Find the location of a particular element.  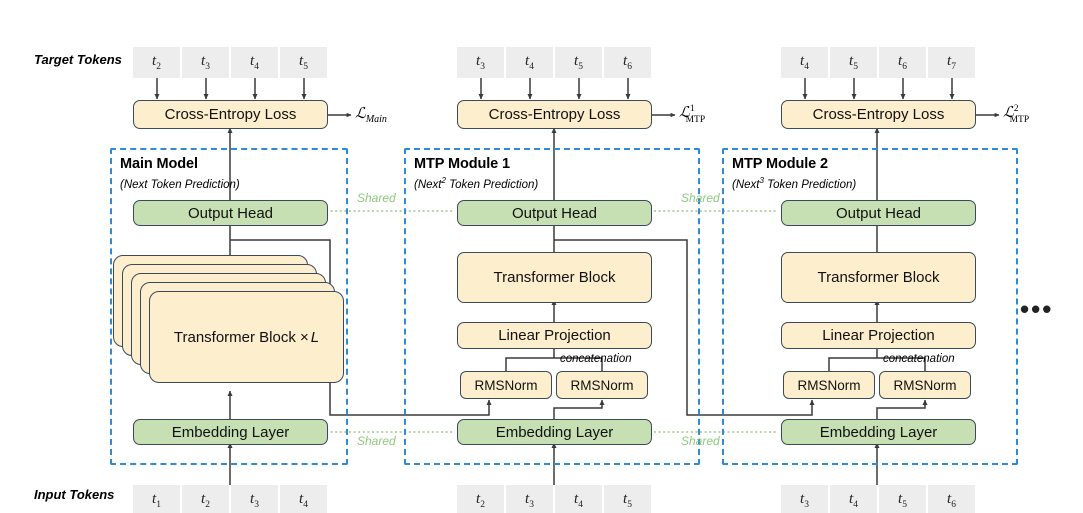

module-title-mtp-module-2: MTP Module 2 is located at coordinates (780, 164).